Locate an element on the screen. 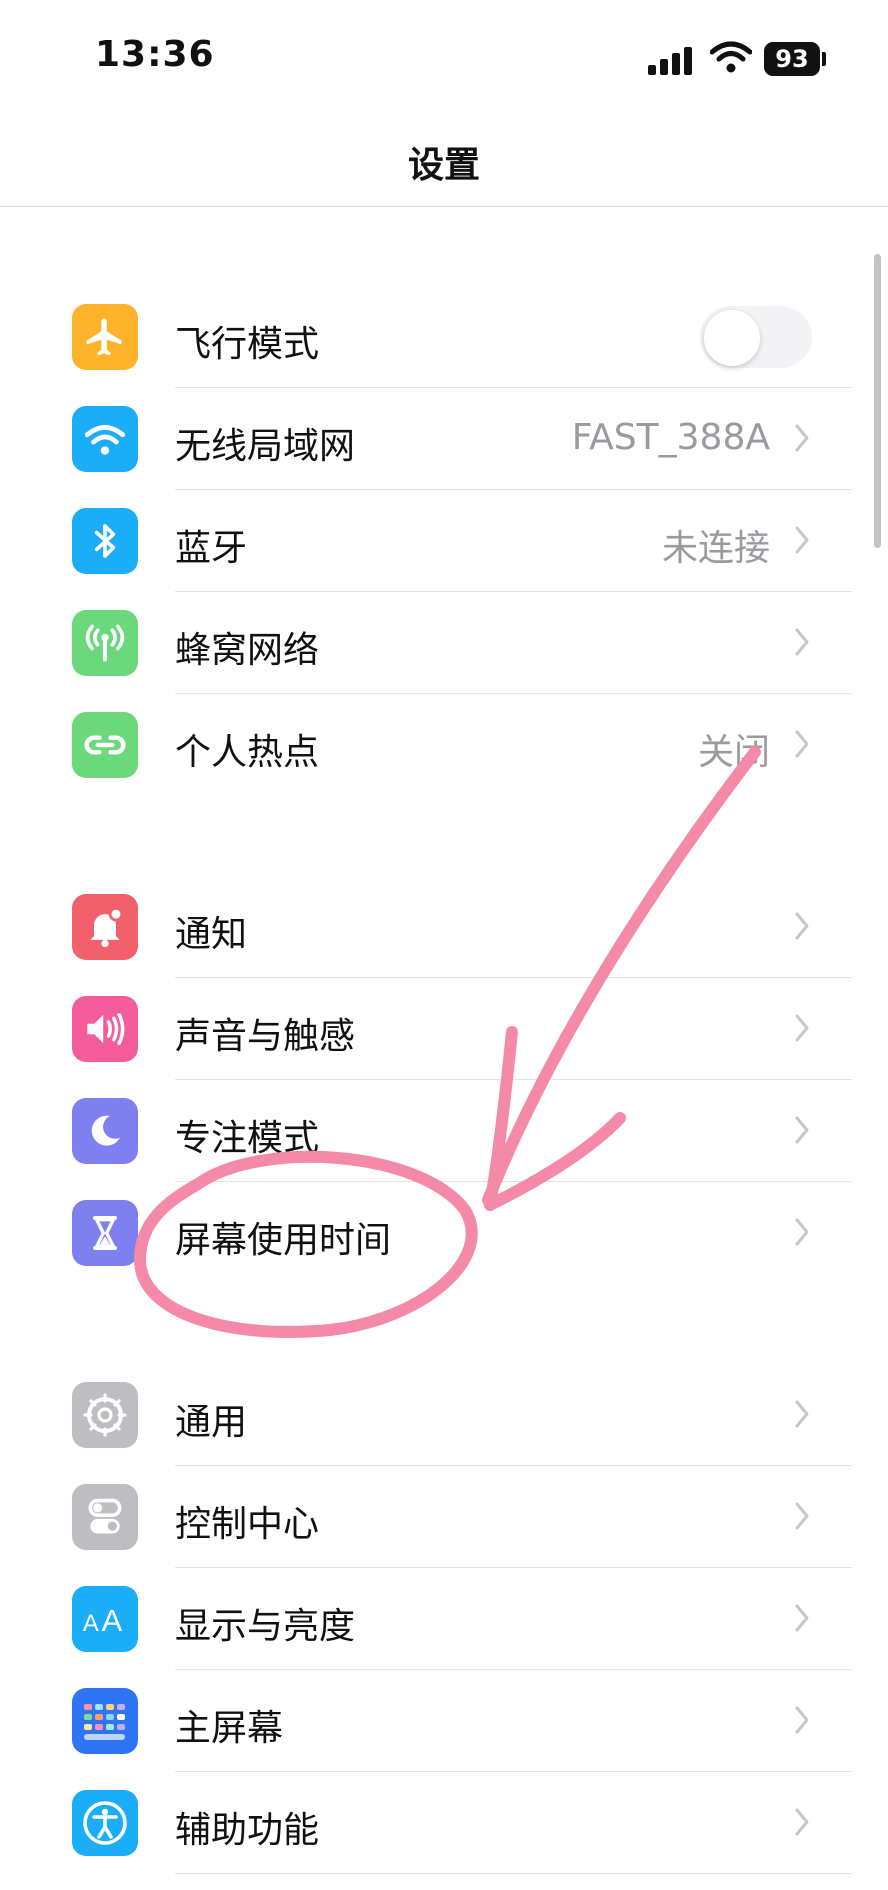  row-wifi: 无线局域网 FAST_388A is located at coordinates (444, 439).